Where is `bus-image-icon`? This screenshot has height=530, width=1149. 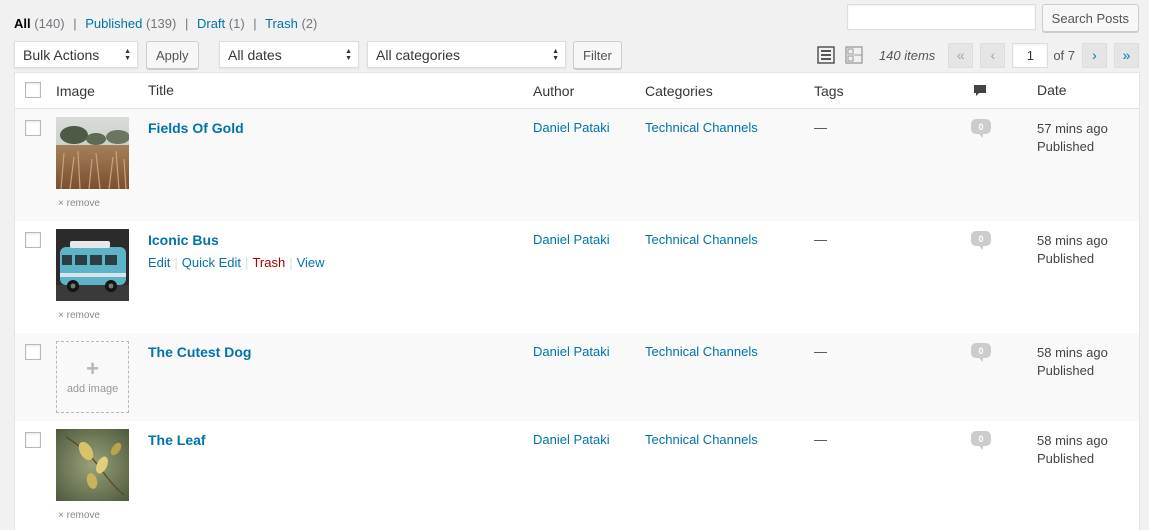 bus-image-icon is located at coordinates (92, 265).